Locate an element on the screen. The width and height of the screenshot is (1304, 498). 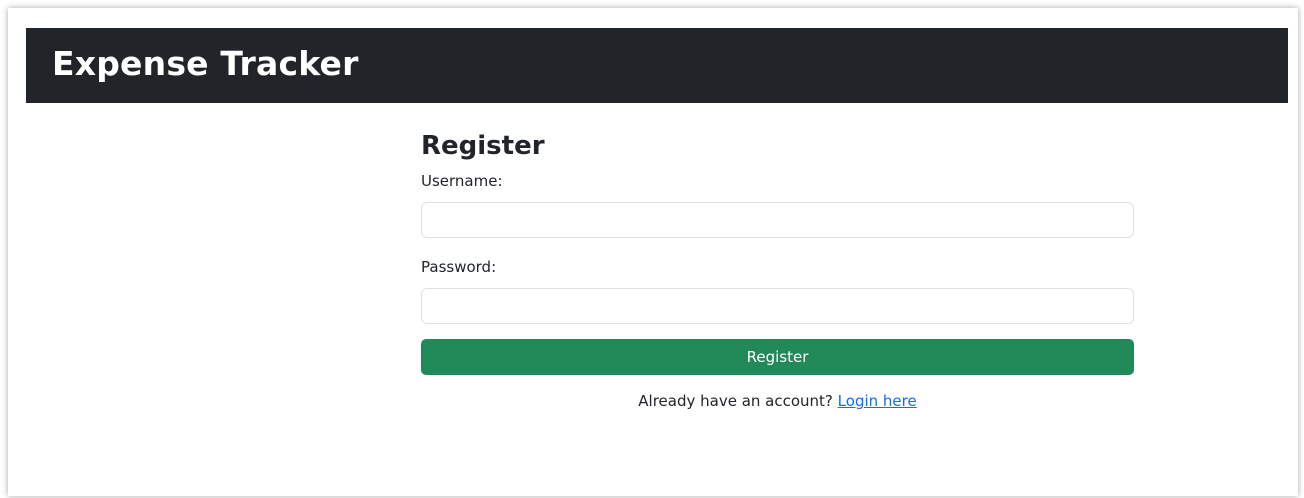
page-title: Register is located at coordinates (483, 146).